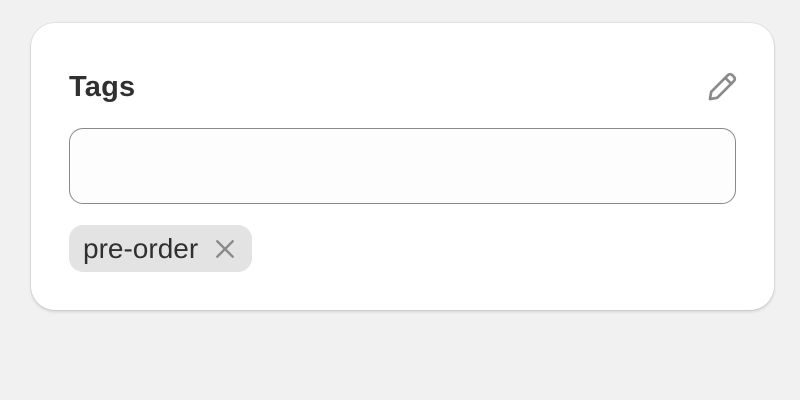 This screenshot has height=400, width=800. I want to click on tag-label: pre-order, so click(141, 248).